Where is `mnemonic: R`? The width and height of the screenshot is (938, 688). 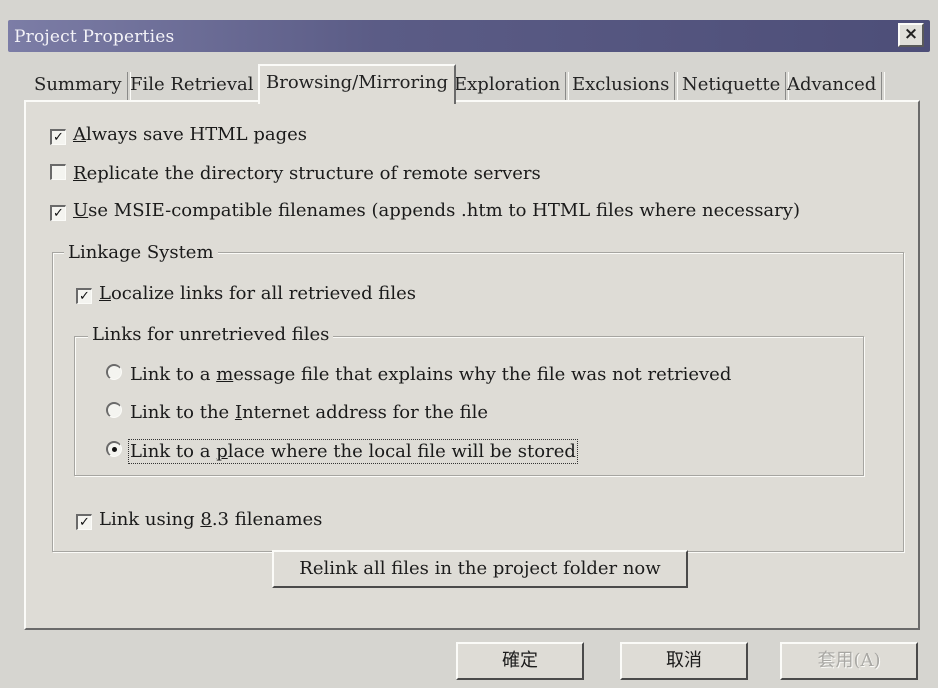
mnemonic: R is located at coordinates (80, 173).